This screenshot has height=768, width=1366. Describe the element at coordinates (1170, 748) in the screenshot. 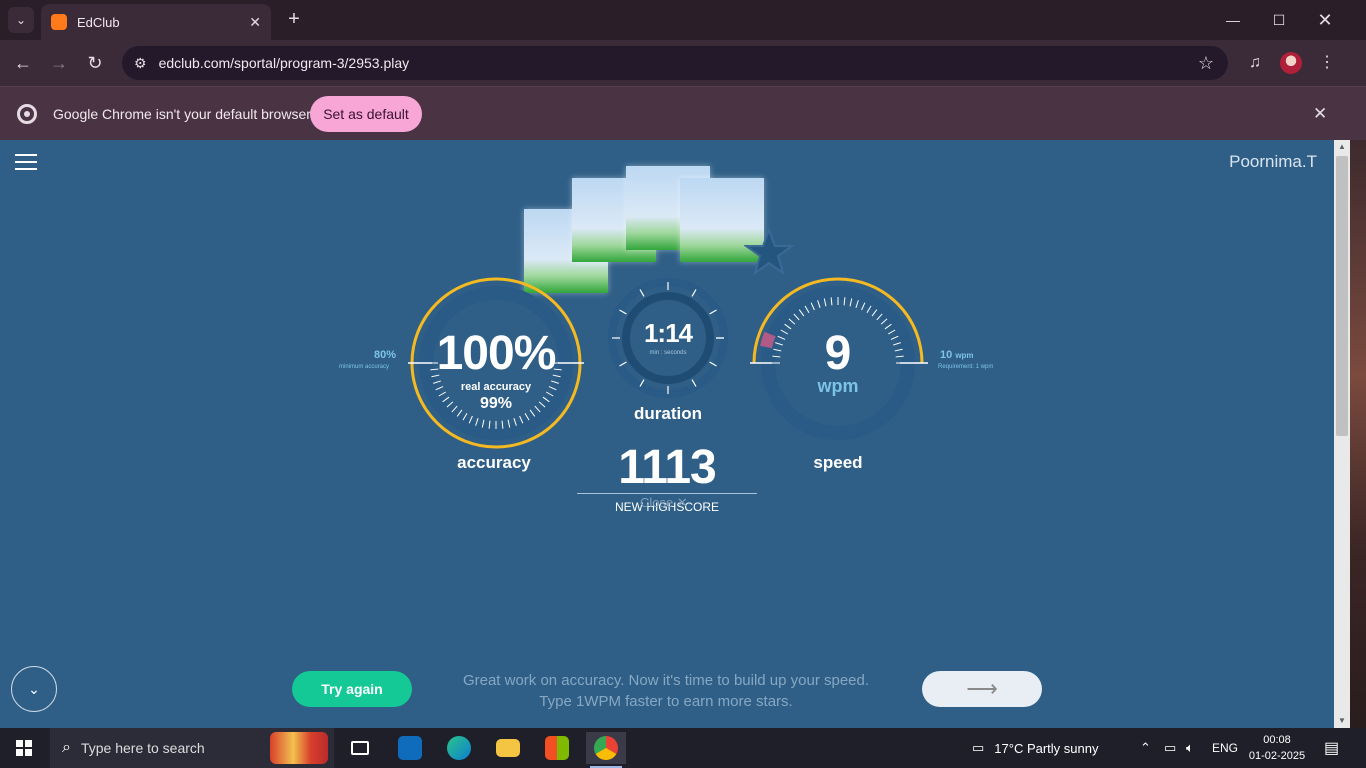

I see `battery-icon: ▭` at that location.